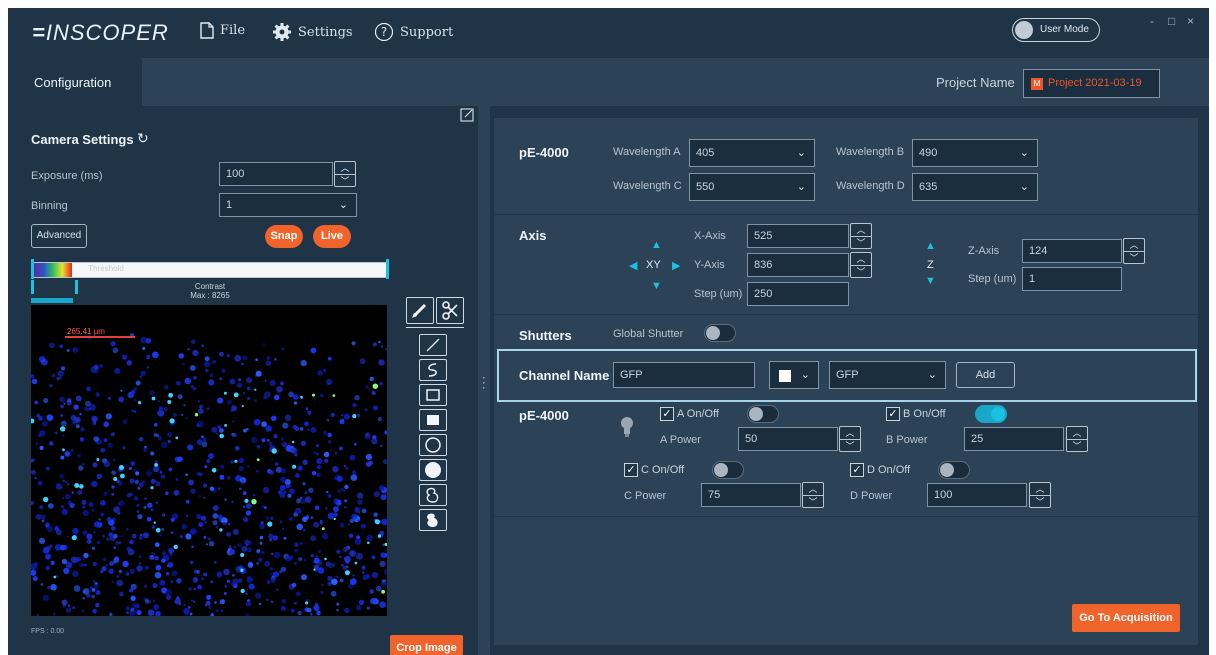 The width and height of the screenshot is (1216, 655). Describe the element at coordinates (751, 495) in the screenshot. I see `c-power-input: 75` at that location.